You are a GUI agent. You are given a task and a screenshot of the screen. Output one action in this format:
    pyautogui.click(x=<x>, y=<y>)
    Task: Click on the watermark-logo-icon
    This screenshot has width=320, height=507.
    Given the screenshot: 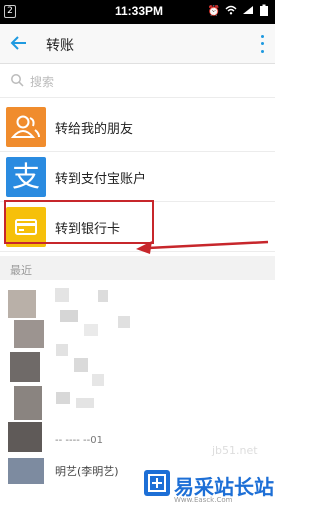 What is the action you would take?
    pyautogui.click(x=157, y=483)
    